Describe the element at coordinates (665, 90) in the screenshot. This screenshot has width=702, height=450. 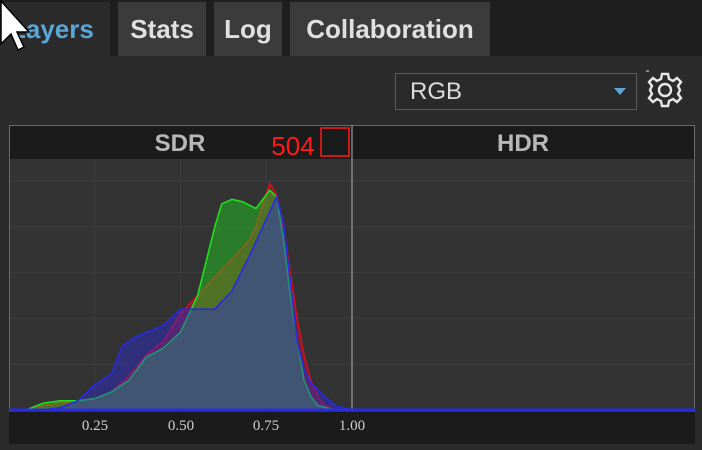
I see `gear-icon` at that location.